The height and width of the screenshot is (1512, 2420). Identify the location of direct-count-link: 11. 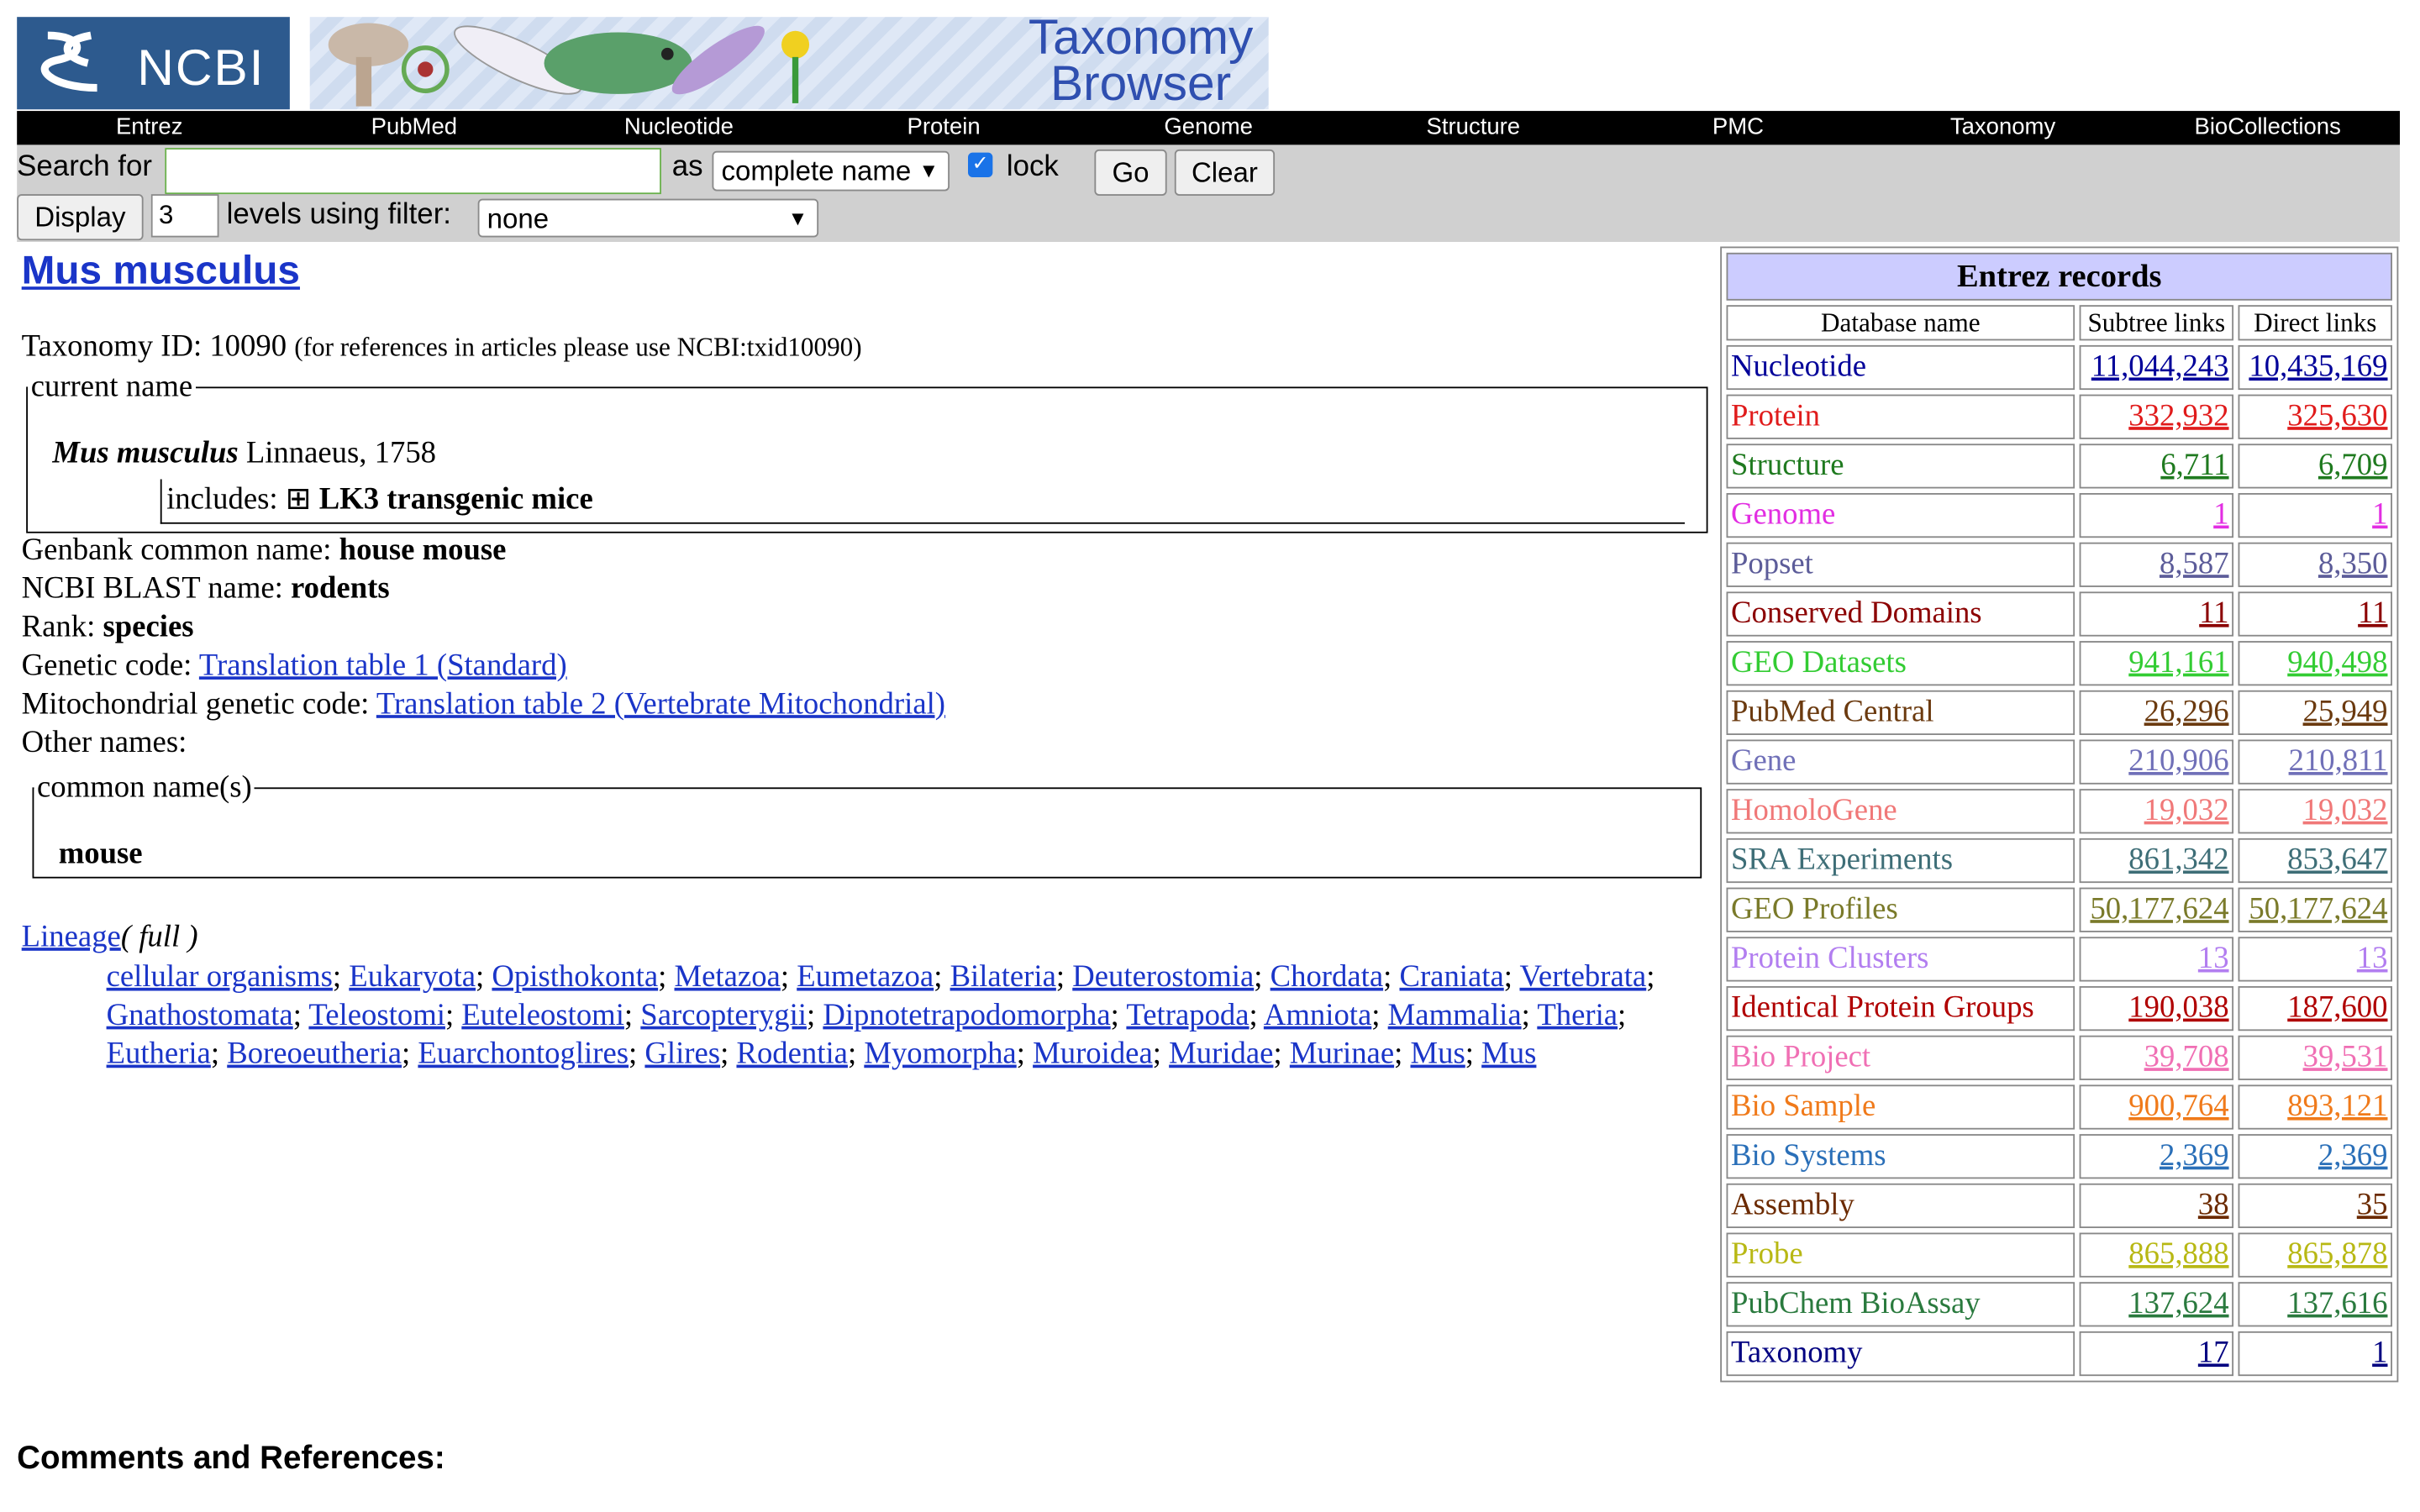
(2372, 613).